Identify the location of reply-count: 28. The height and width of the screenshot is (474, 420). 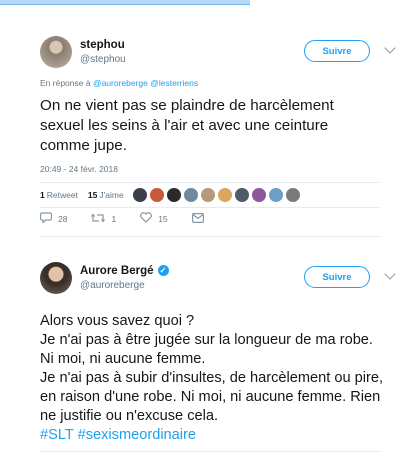
(63, 219).